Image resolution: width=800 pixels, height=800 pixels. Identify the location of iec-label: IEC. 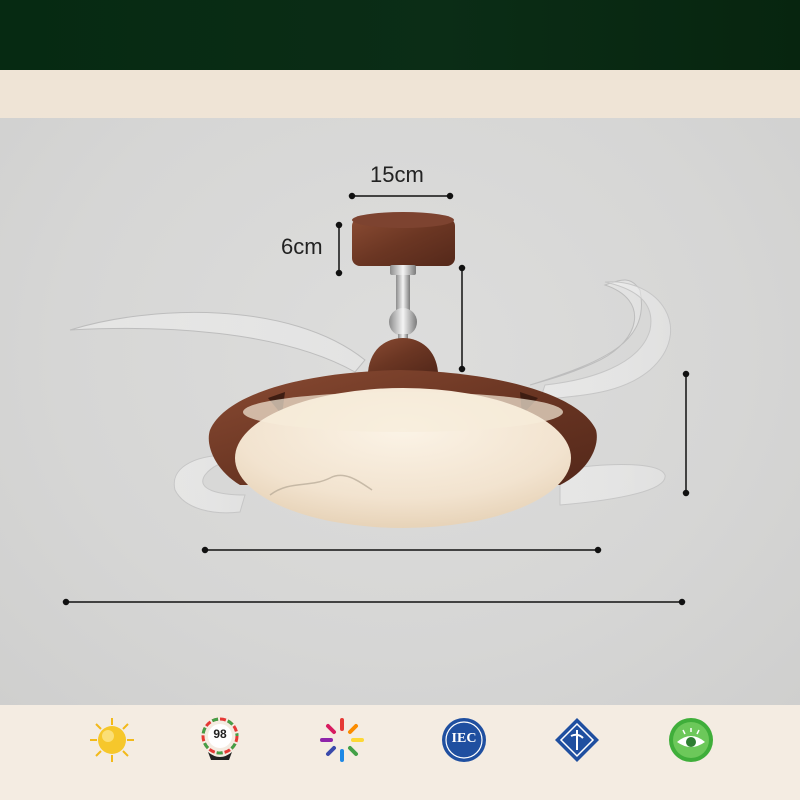
(464, 738).